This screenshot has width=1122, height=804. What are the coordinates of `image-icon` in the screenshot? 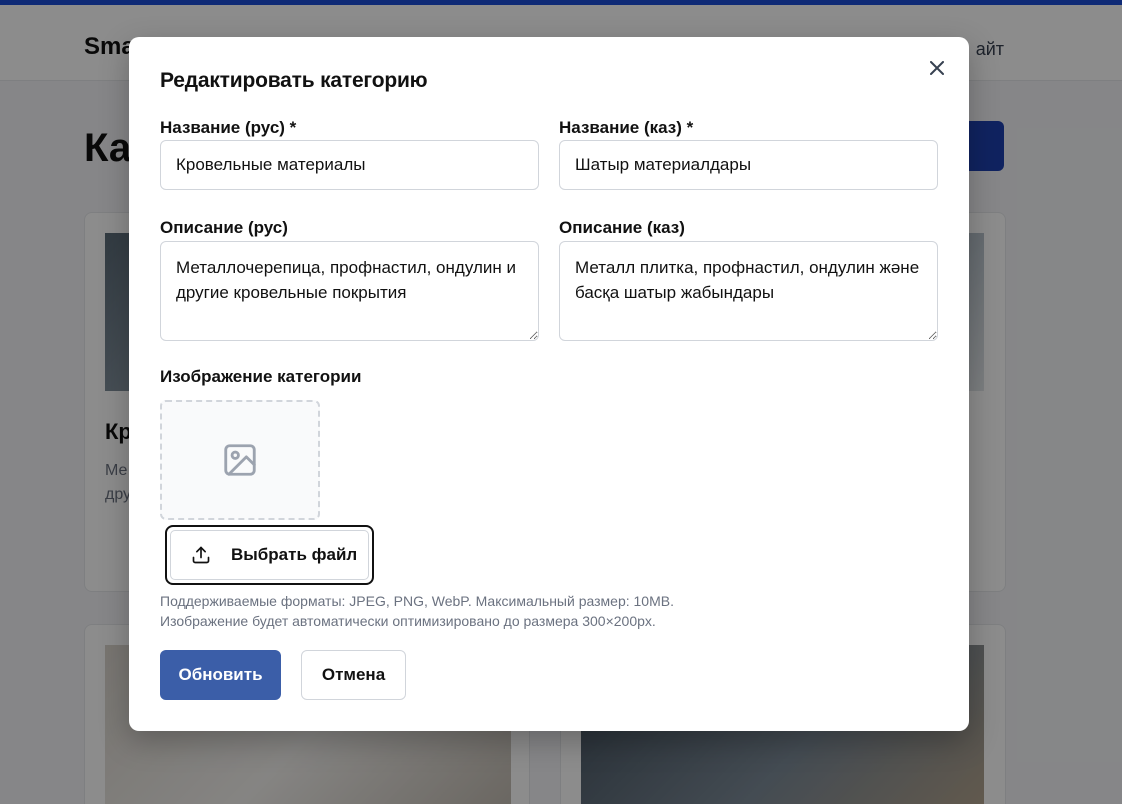 It's located at (240, 460).